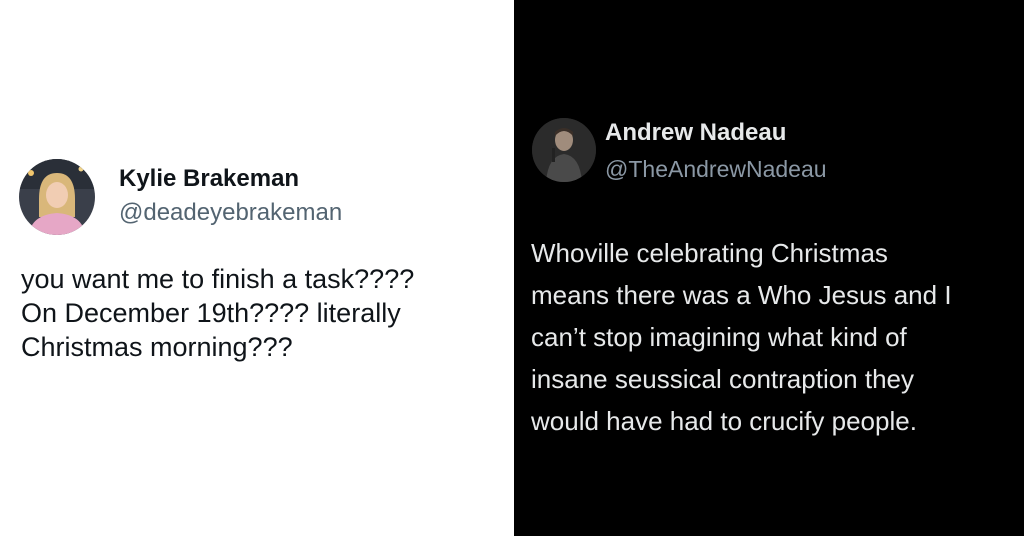 The width and height of the screenshot is (1024, 536). I want to click on author-name: Andrew Nadeau, so click(695, 133).